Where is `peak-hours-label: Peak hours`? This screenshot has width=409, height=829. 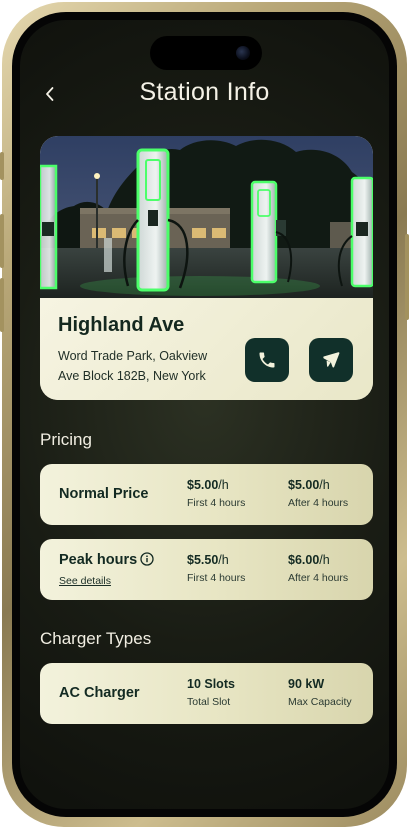 peak-hours-label: Peak hours is located at coordinates (106, 560).